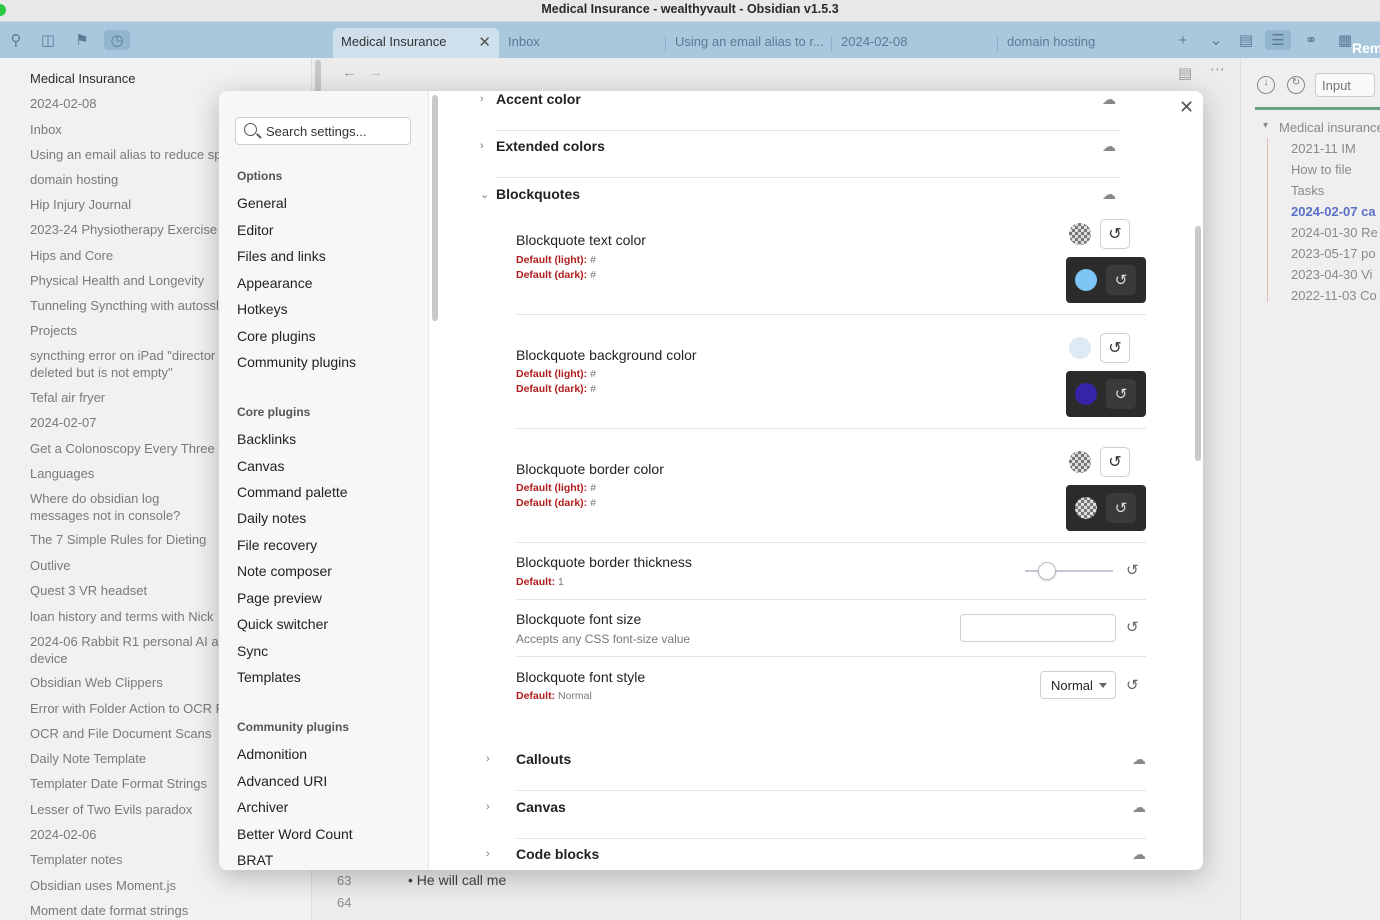 The image size is (1380, 920). I want to click on outline-item: 2023-05-17 po, so click(1333, 253).